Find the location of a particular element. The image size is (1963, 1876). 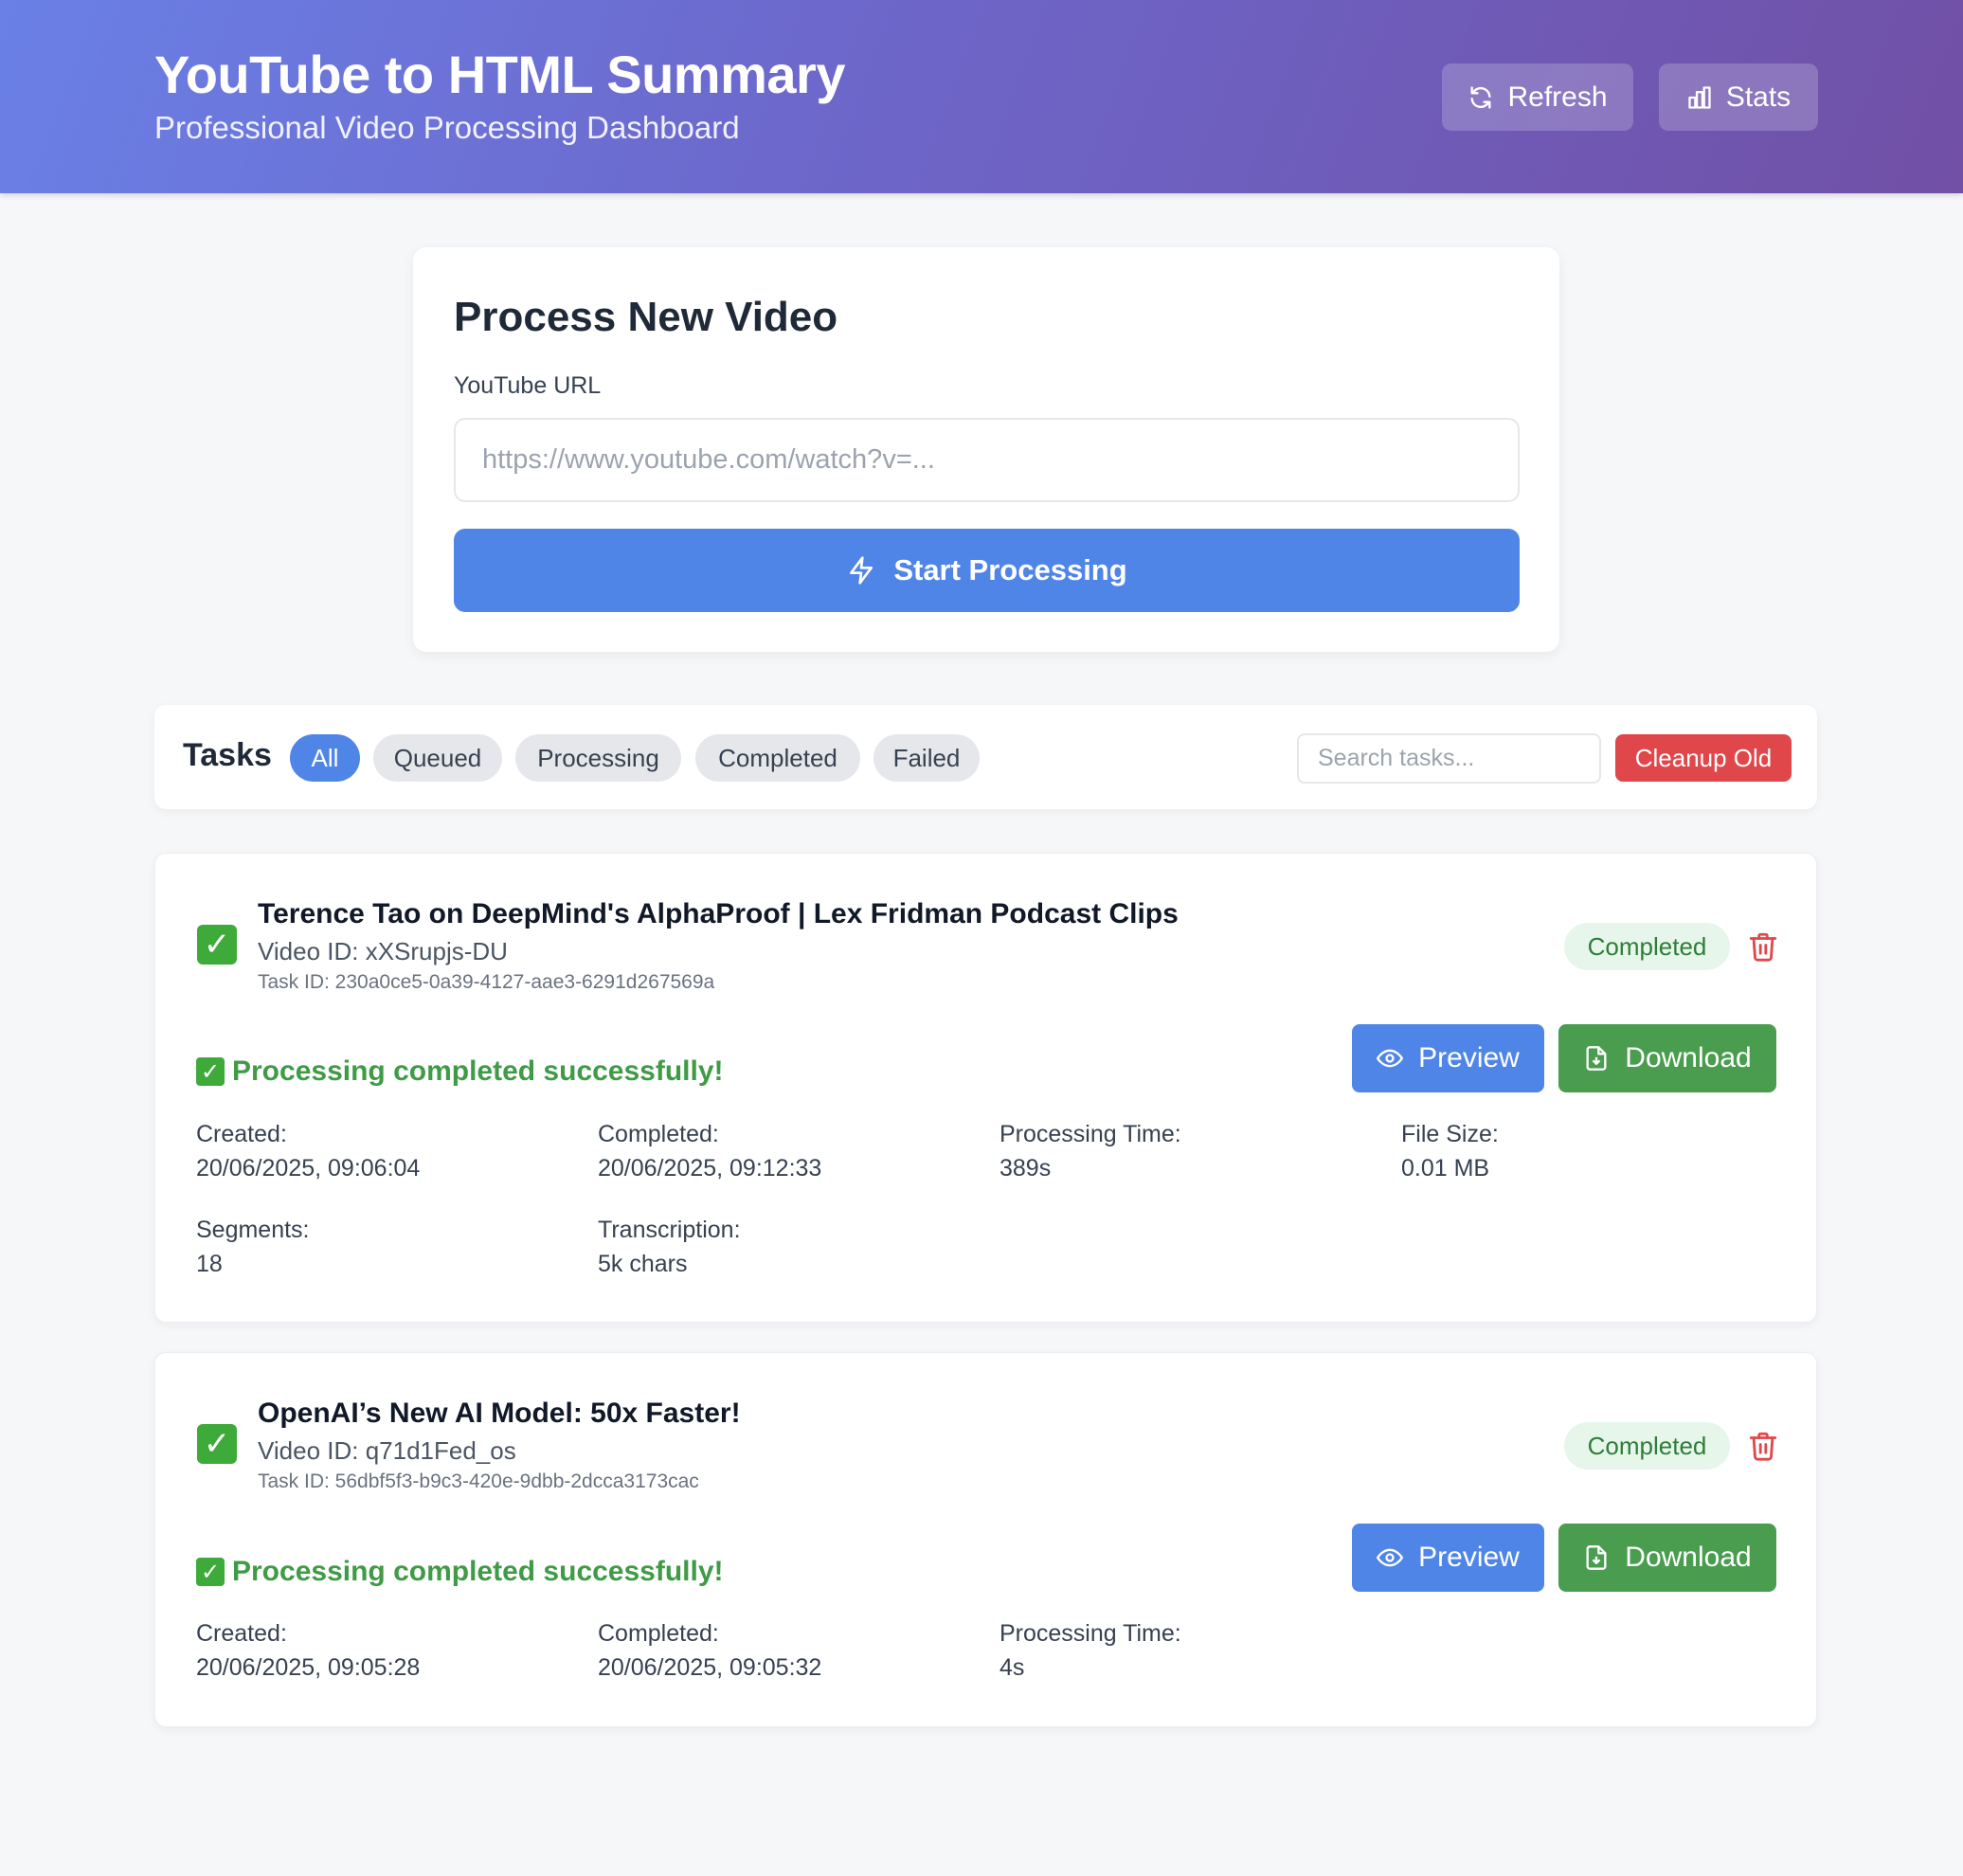

refresh-label: Refresh is located at coordinates (1557, 97).